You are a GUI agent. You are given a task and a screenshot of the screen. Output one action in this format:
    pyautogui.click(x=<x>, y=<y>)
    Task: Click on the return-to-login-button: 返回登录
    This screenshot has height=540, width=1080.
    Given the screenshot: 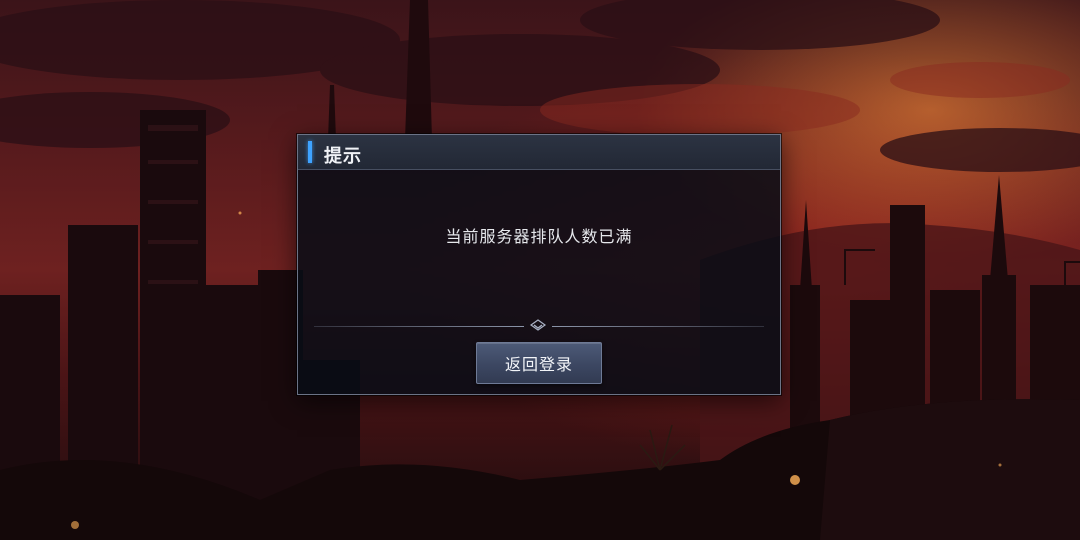 What is the action you would take?
    pyautogui.click(x=539, y=363)
    